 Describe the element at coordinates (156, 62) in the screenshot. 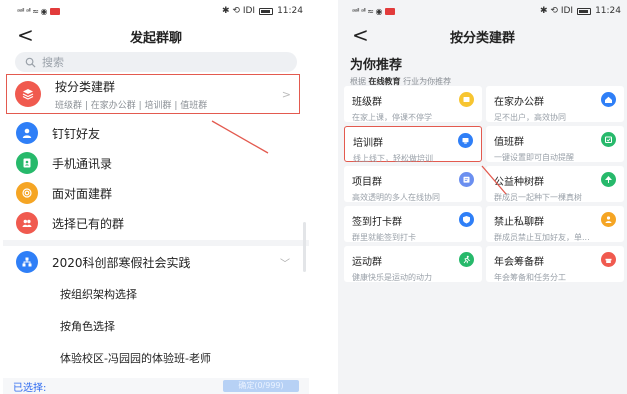

I see `search-input: 搜索` at that location.